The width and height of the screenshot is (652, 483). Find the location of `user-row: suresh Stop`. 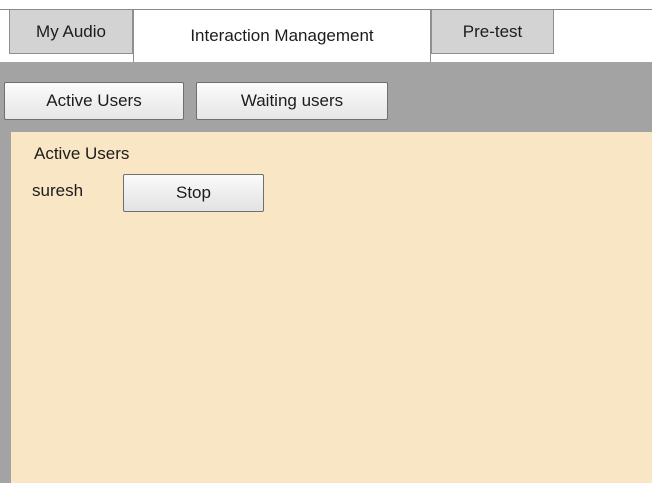

user-row: suresh Stop is located at coordinates (311, 194).